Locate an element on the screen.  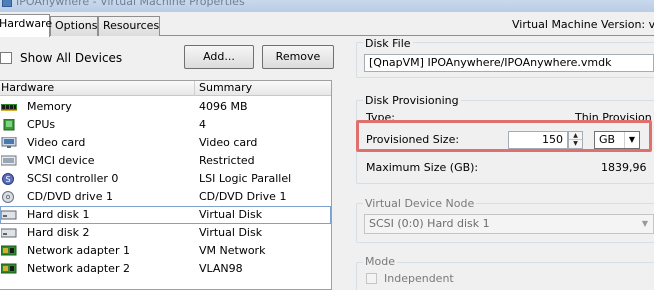
column-header-summary: Summary is located at coordinates (225, 88).